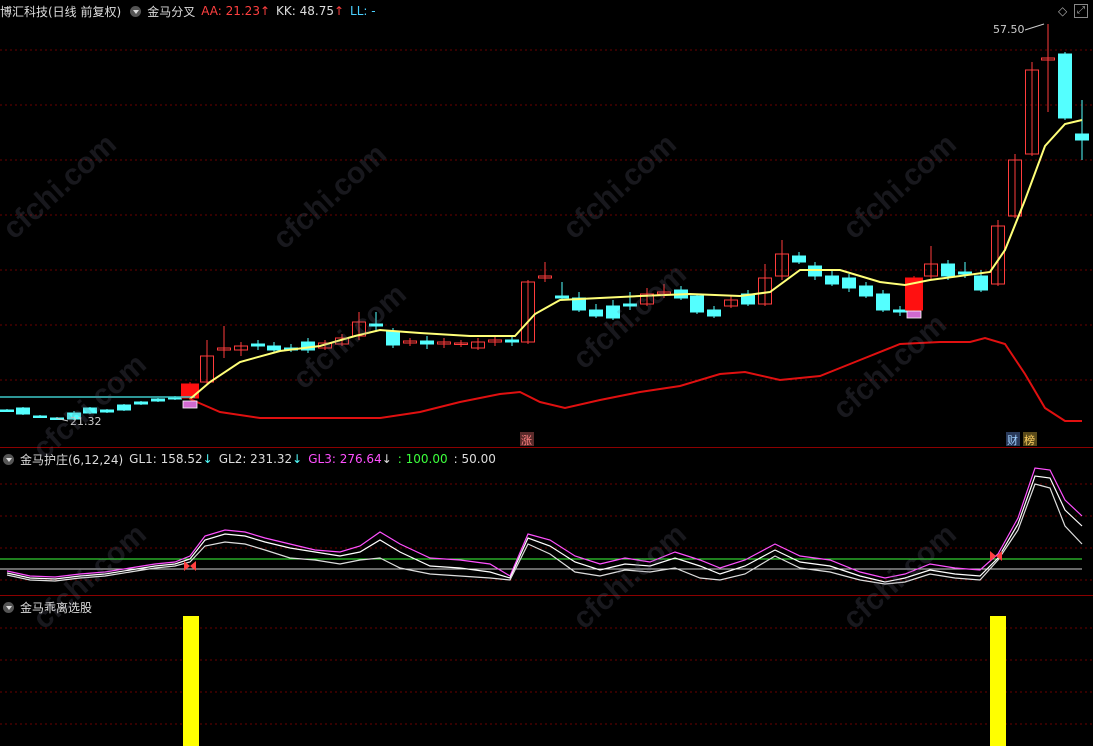 The height and width of the screenshot is (746, 1093). What do you see at coordinates (1034, 27) in the screenshot?
I see `high-price-pointer` at bounding box center [1034, 27].